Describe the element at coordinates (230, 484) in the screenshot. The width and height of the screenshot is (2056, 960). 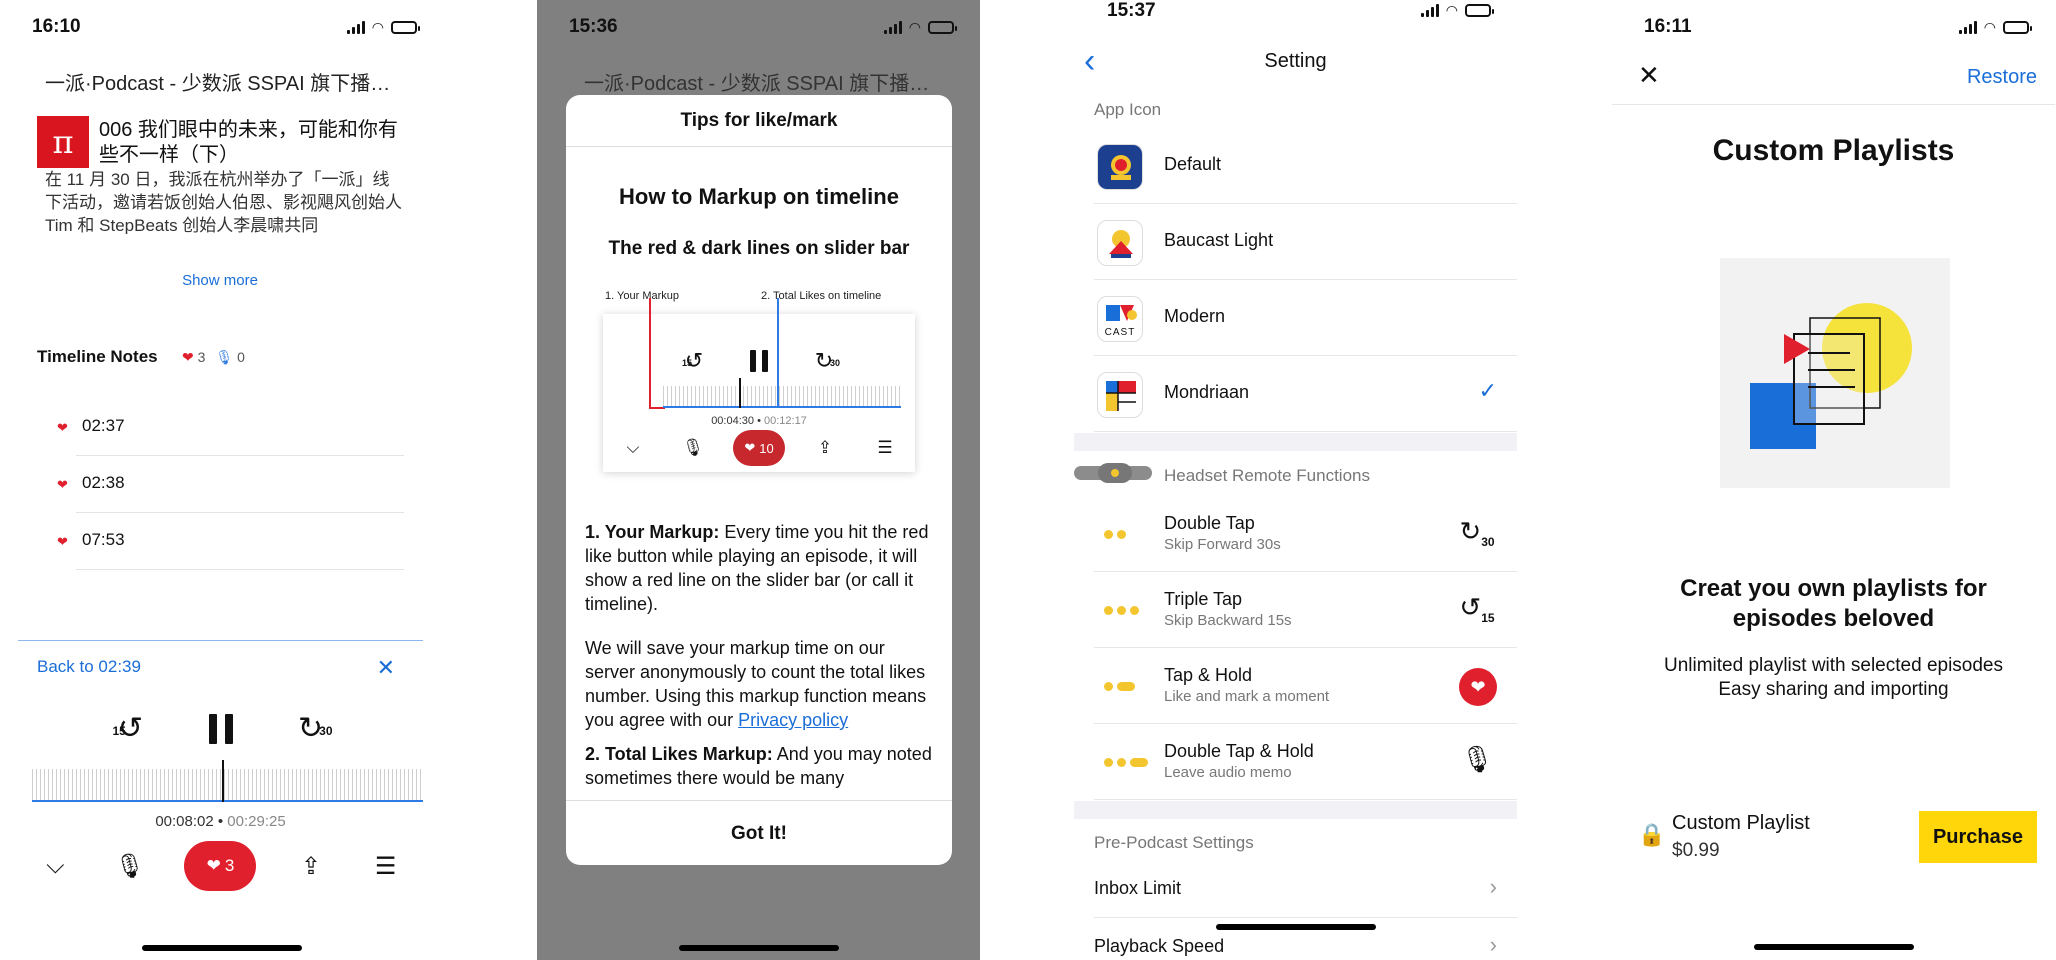
I see `timeline-note-item: ❤ 02:38` at that location.